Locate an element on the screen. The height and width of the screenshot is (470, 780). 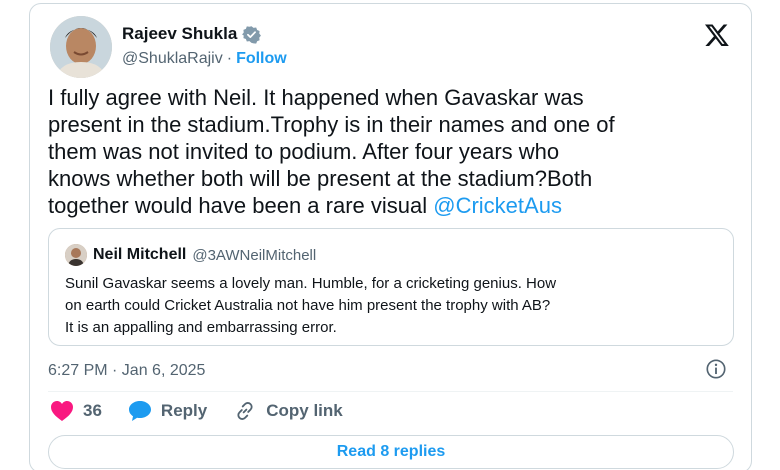
author-name-row: Rajeev Shukla is located at coordinates (192, 34).